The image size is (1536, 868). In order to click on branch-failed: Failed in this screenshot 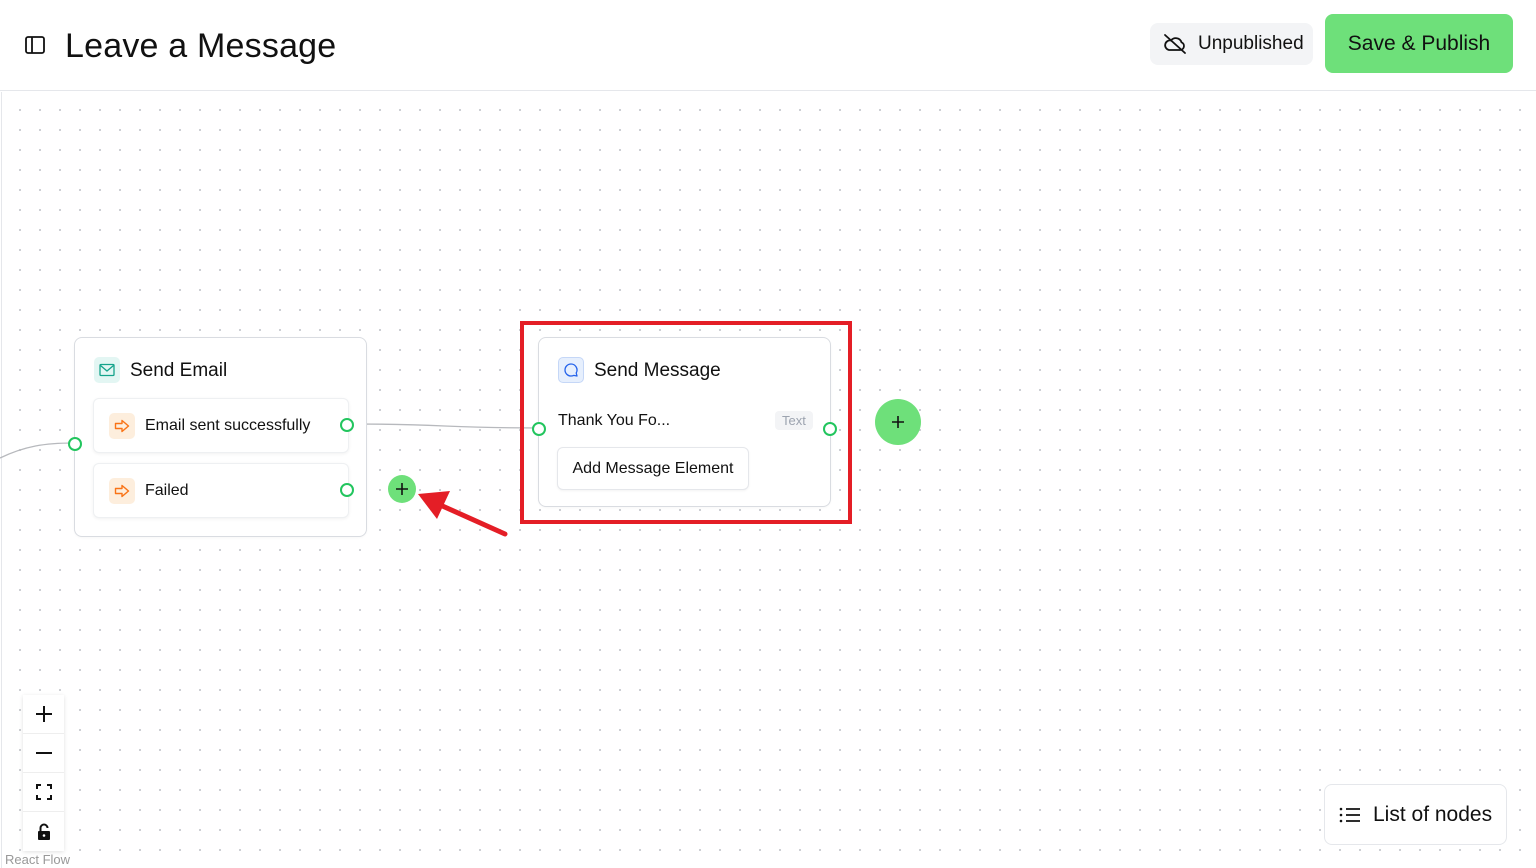, I will do `click(221, 490)`.